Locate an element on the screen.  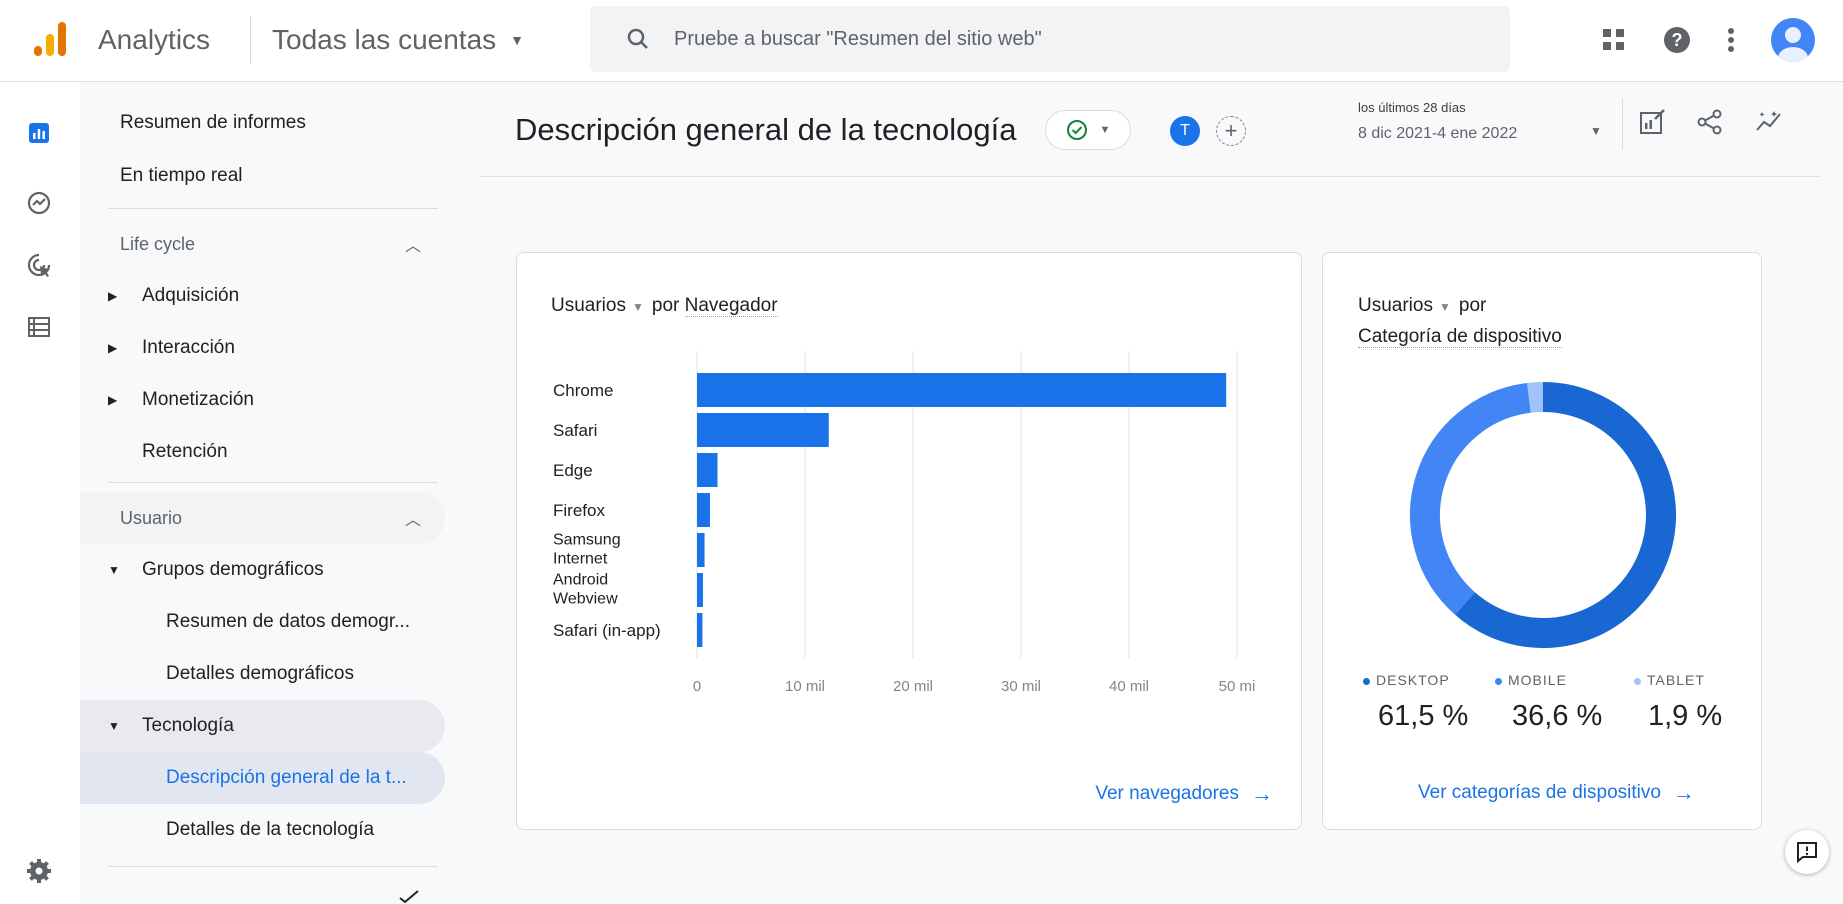
legend-tablet: TABLET is located at coordinates (1669, 680).